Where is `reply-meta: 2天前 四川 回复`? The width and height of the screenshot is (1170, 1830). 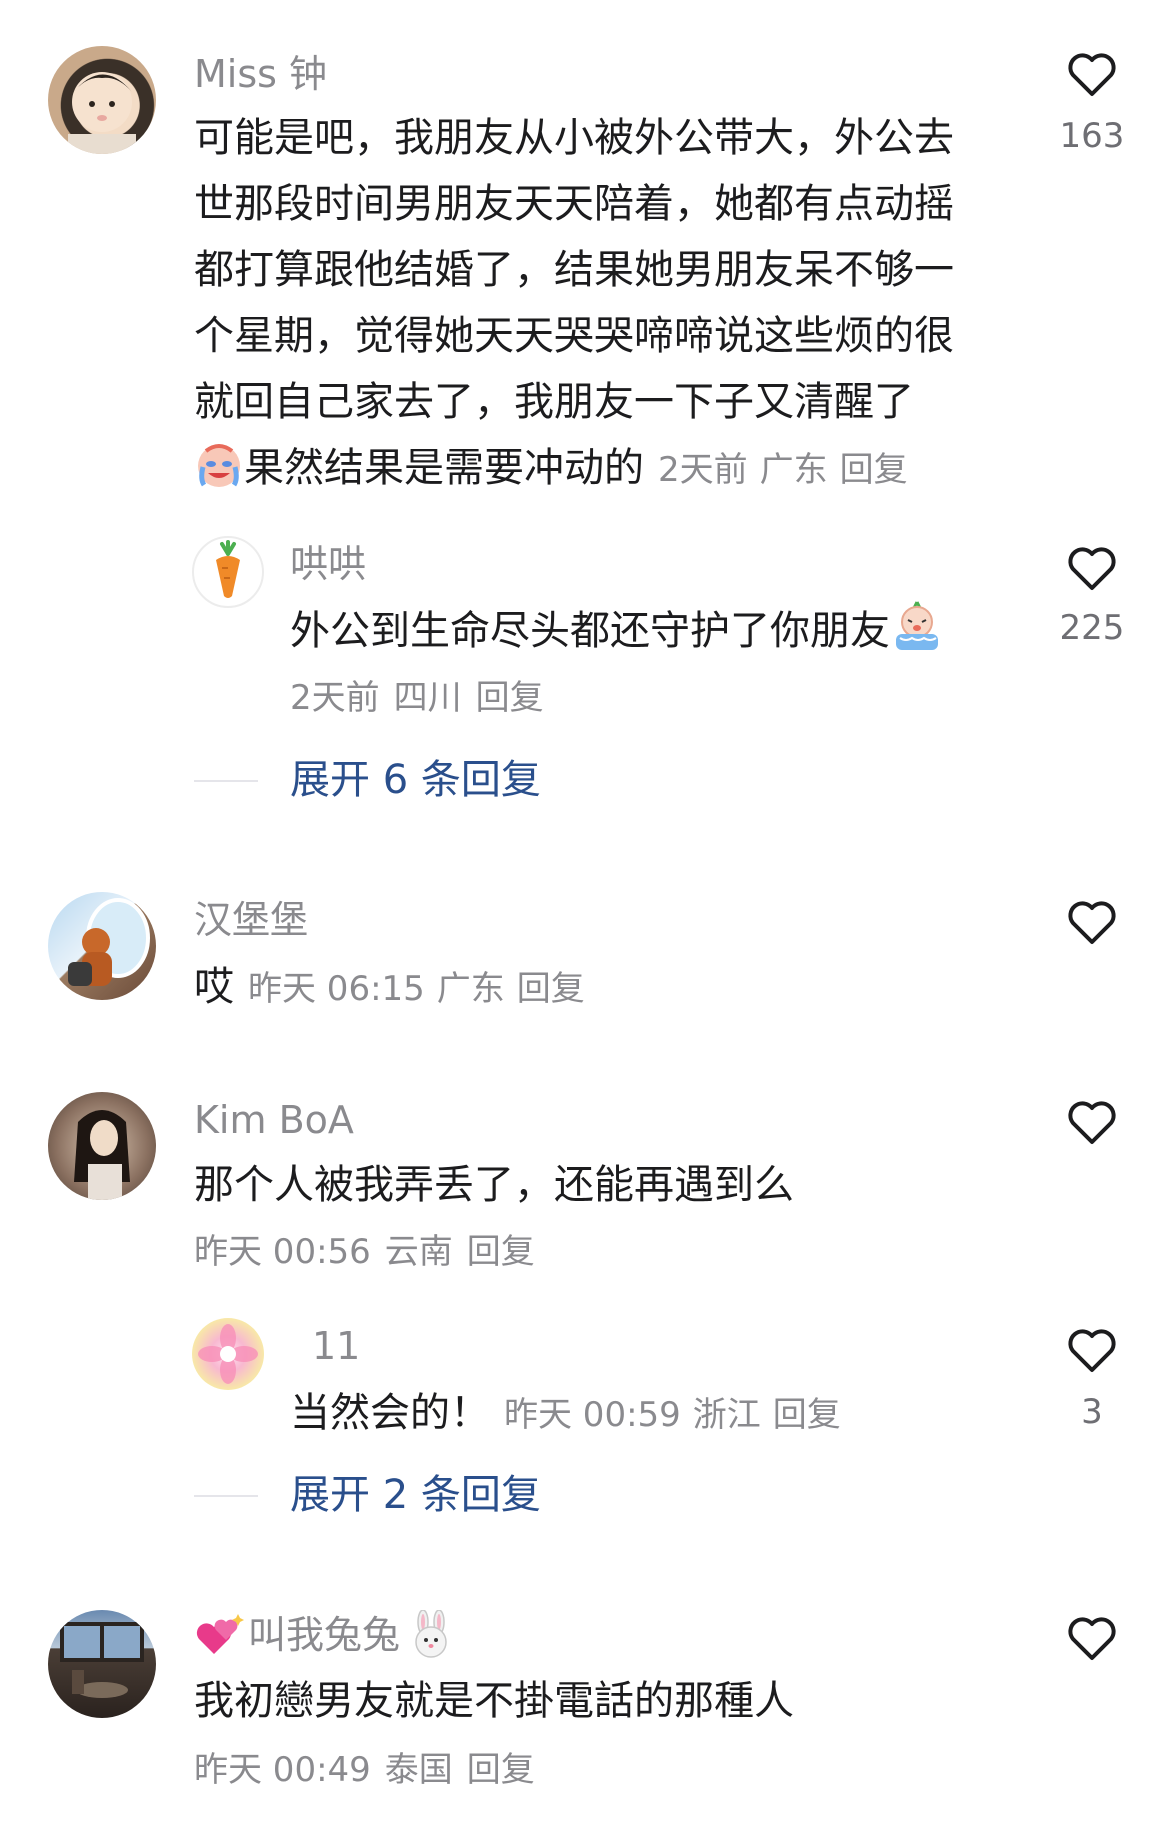
reply-meta: 2天前 四川 回复 is located at coordinates (424, 698).